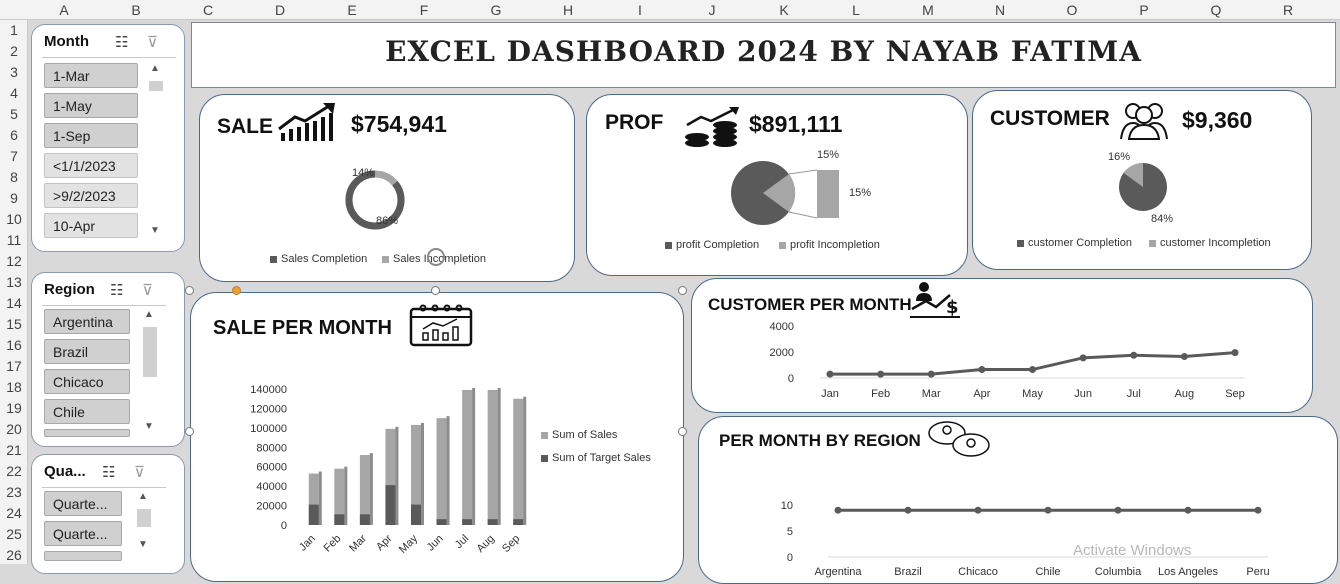 Image resolution: width=1340 pixels, height=584 pixels. I want to click on col-header: B, so click(136, 10).